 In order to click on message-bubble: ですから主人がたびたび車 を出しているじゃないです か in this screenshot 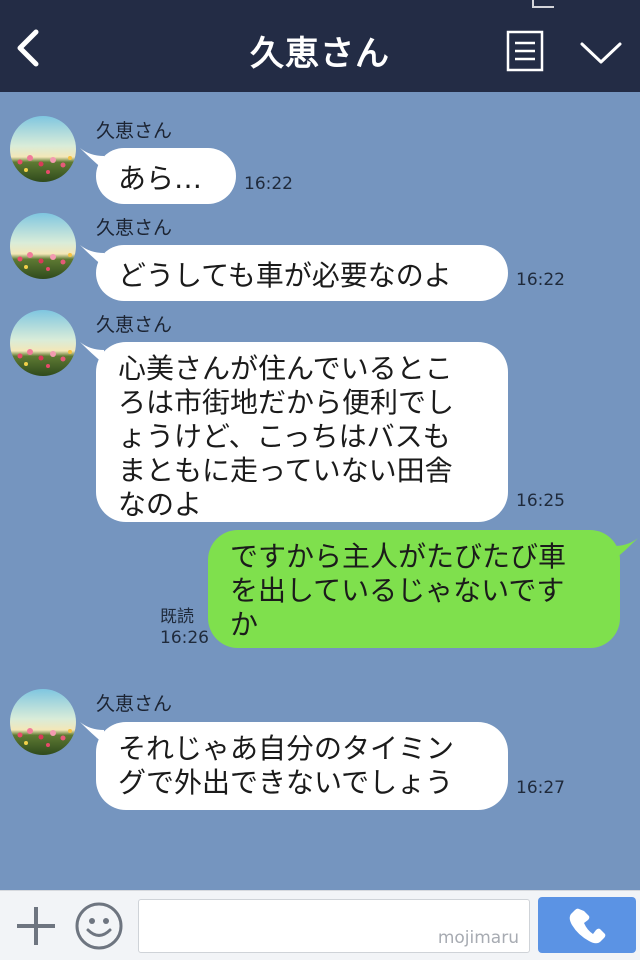, I will do `click(414, 589)`.